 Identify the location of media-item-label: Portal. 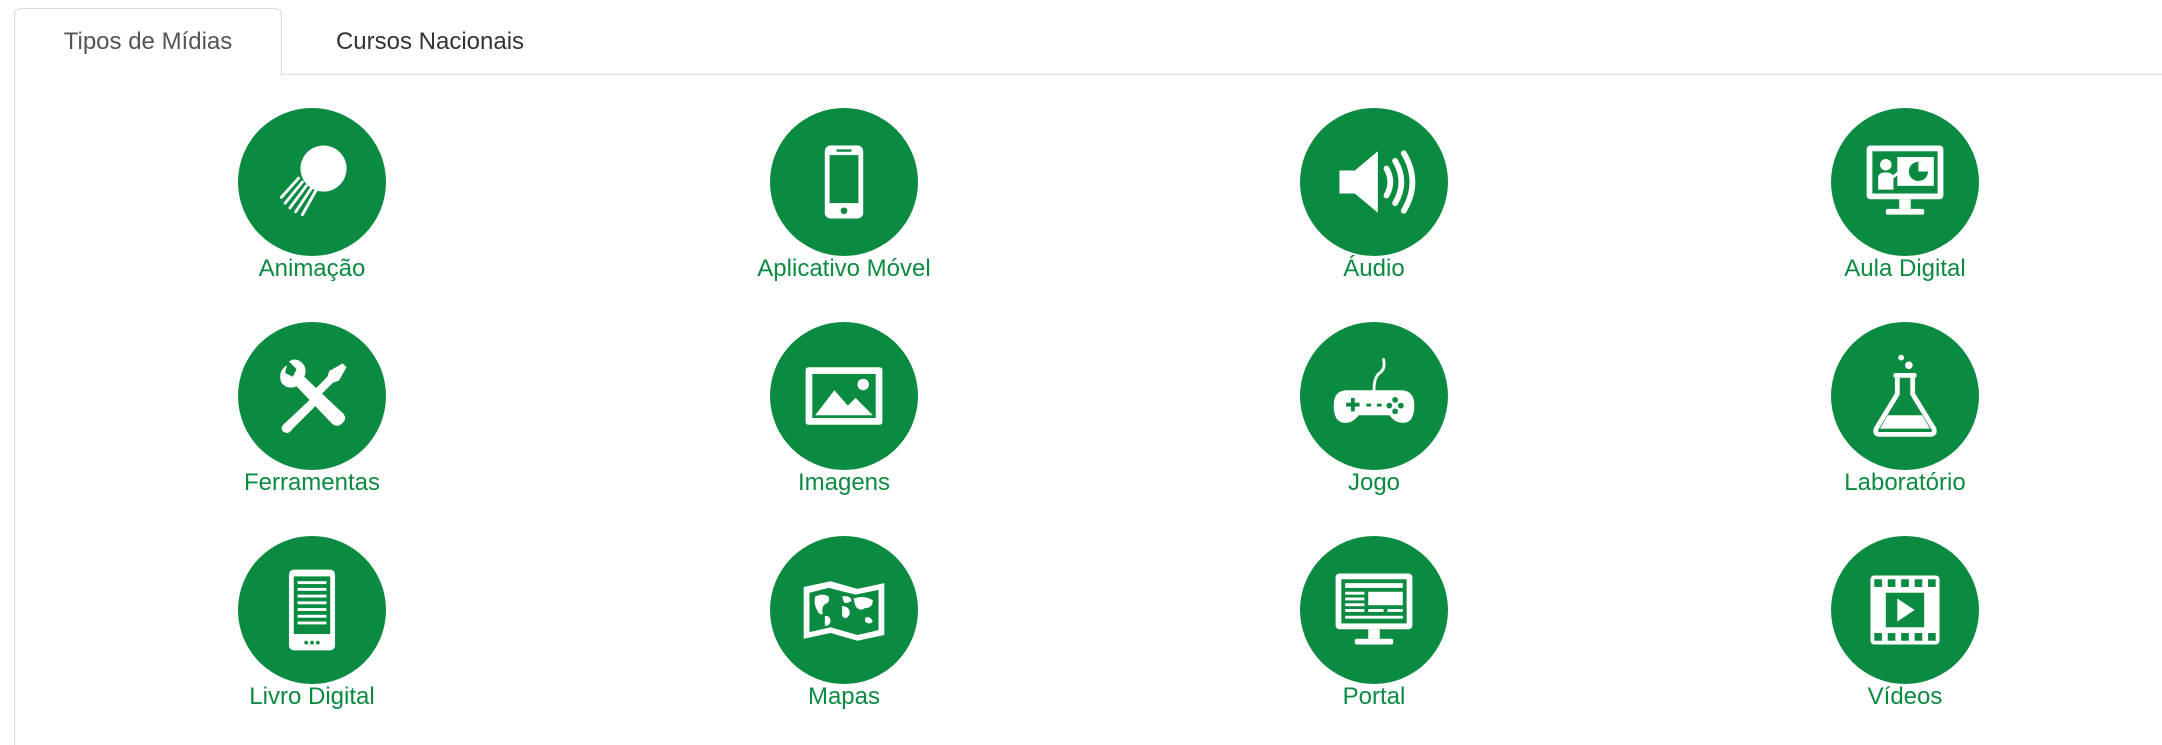
(1374, 696).